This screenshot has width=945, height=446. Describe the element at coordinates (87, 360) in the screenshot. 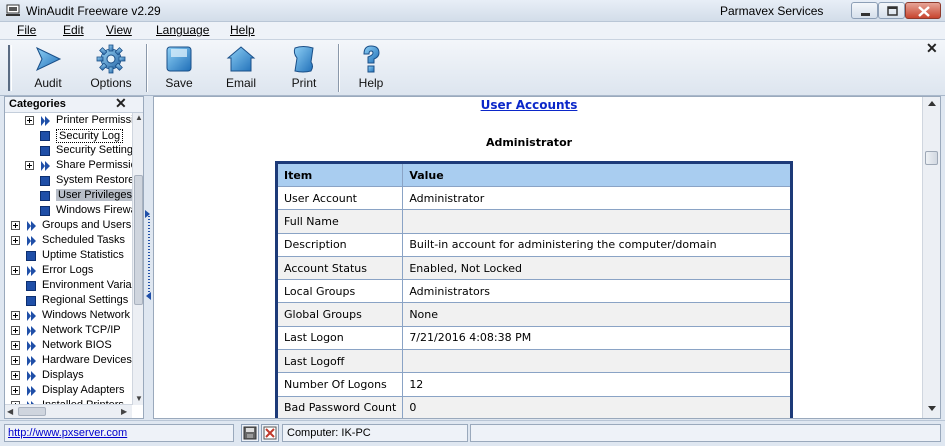

I see `tree-item-label: Hardware Devices` at that location.